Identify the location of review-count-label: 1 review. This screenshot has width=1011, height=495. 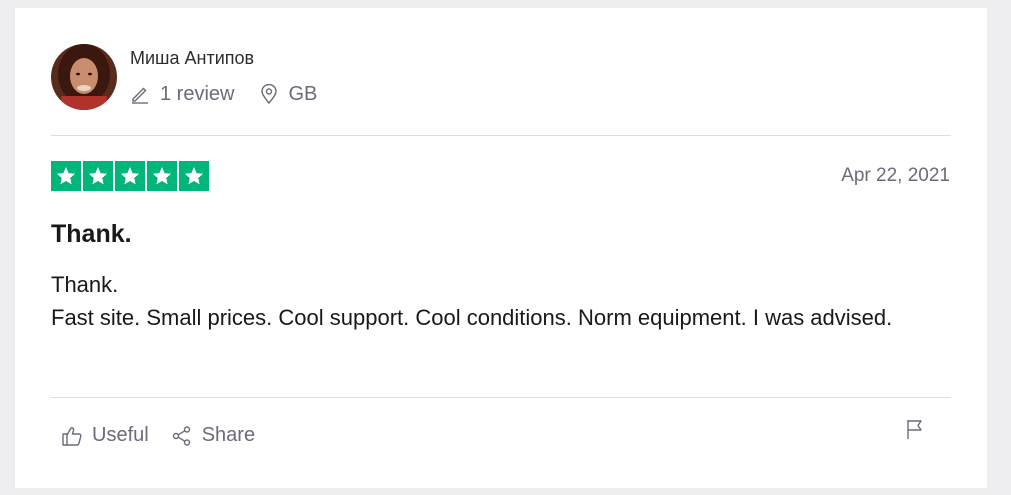
(197, 94).